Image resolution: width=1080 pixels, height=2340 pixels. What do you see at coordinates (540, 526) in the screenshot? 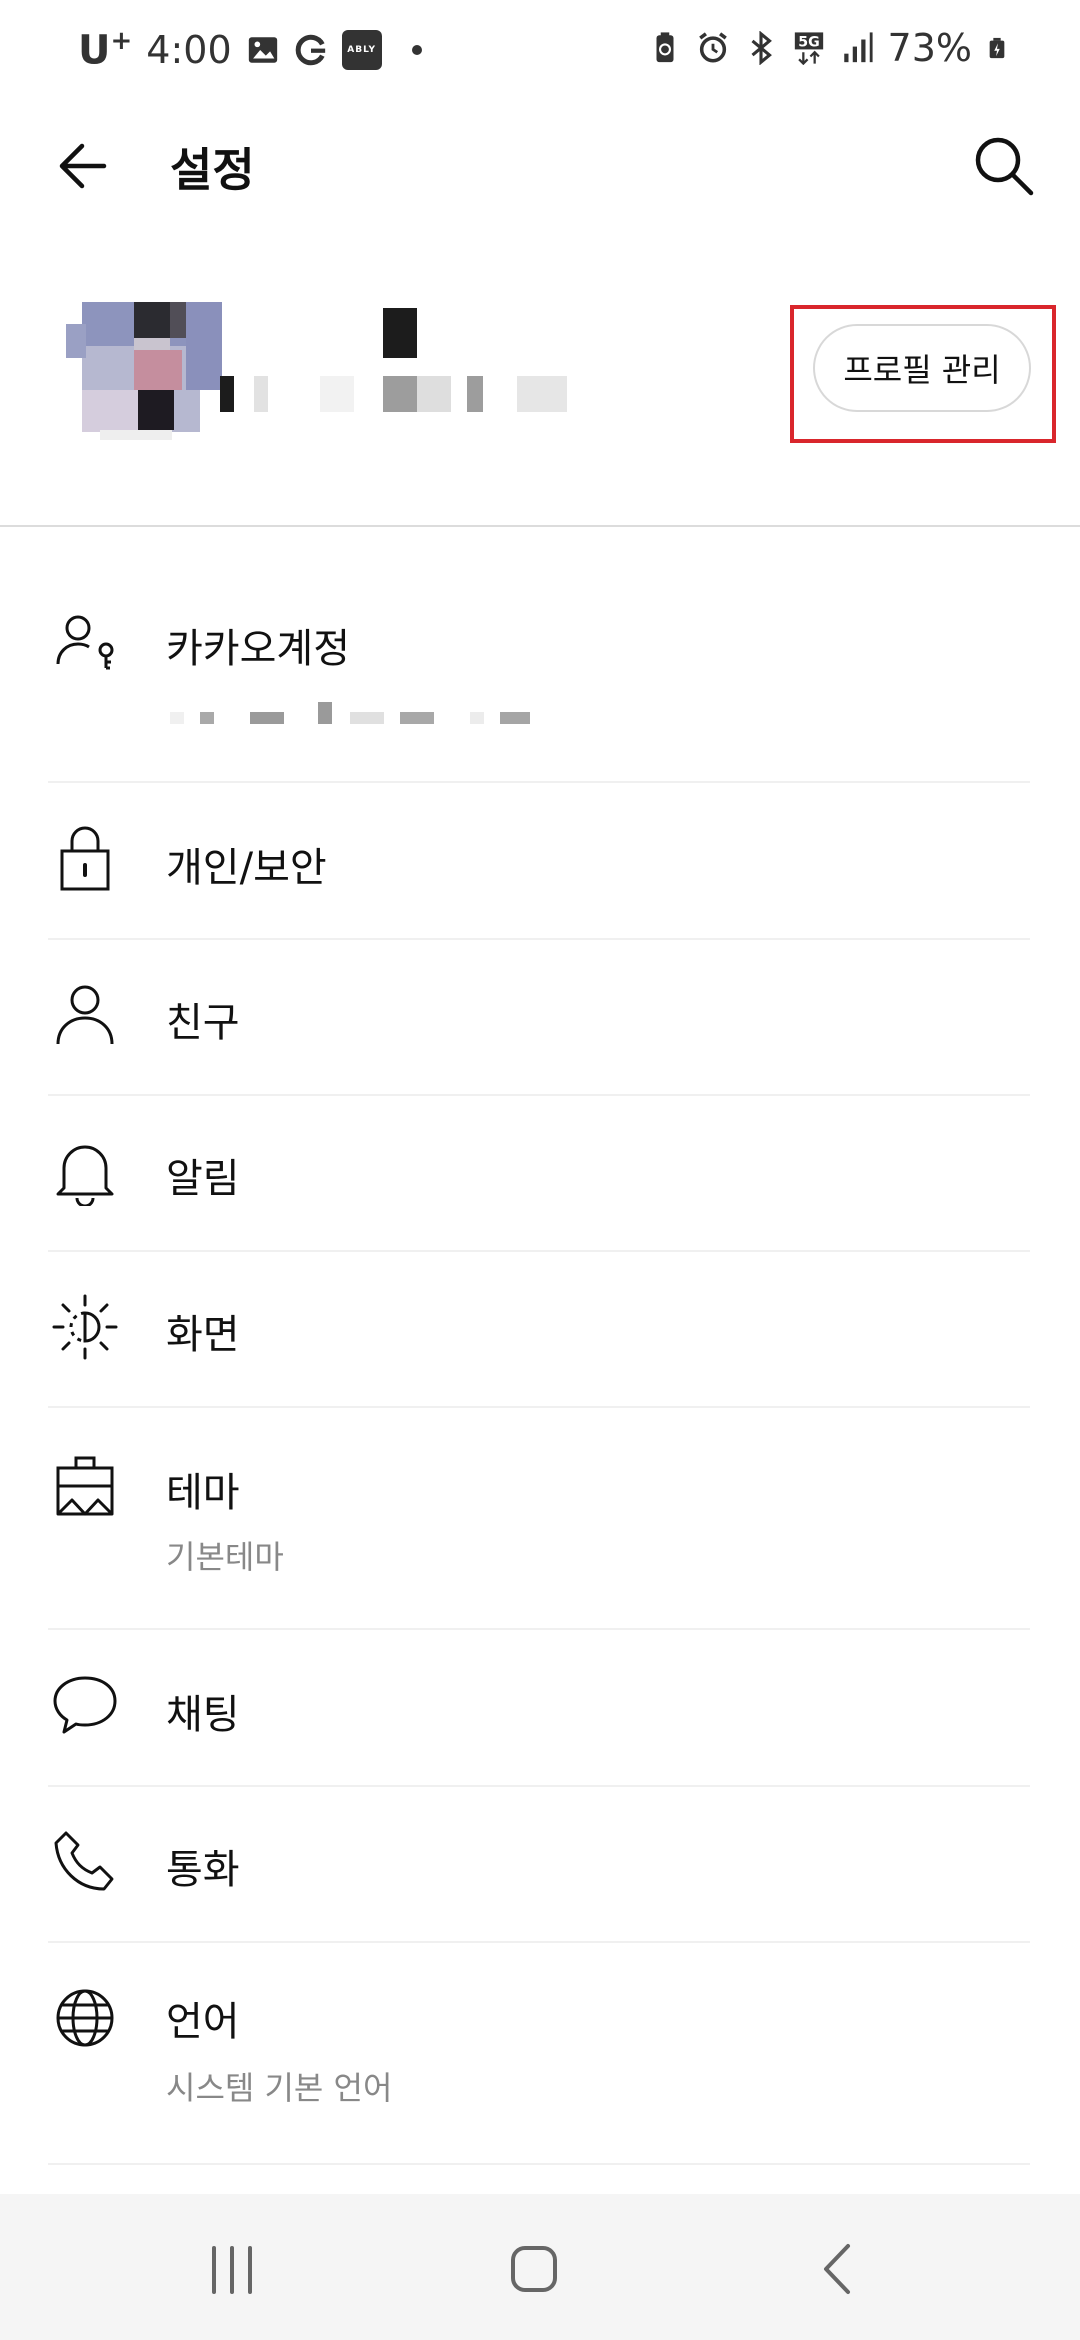
I see `section-divider` at bounding box center [540, 526].